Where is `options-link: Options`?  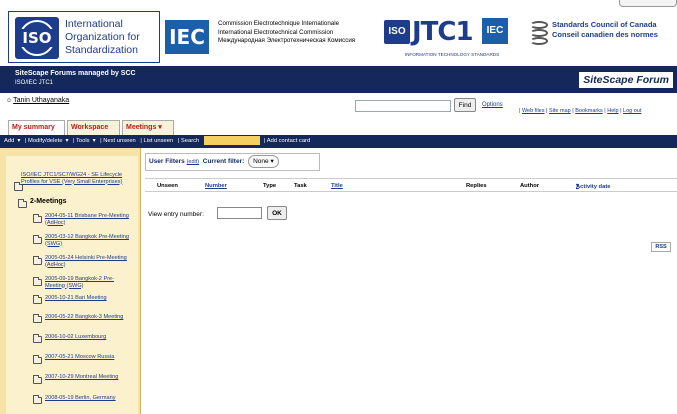
options-link: Options is located at coordinates (492, 105).